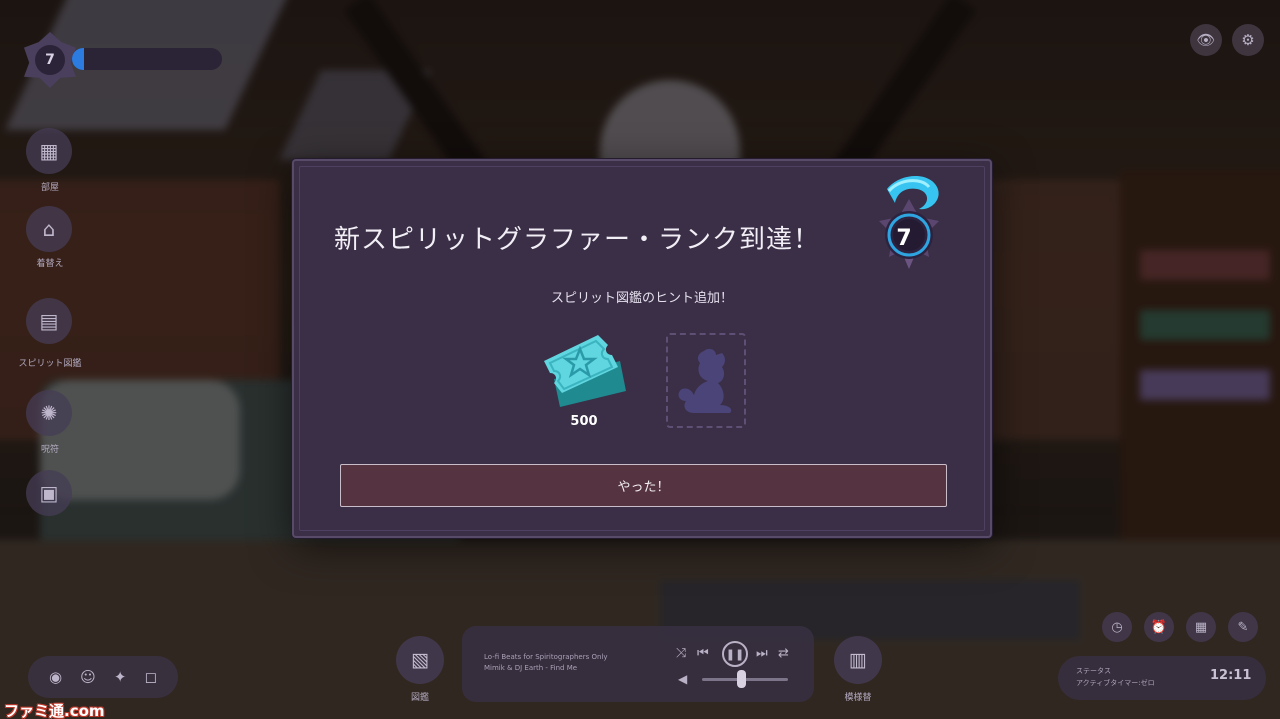 The width and height of the screenshot is (1280, 719). I want to click on calendar-button: ▦, so click(1201, 627).